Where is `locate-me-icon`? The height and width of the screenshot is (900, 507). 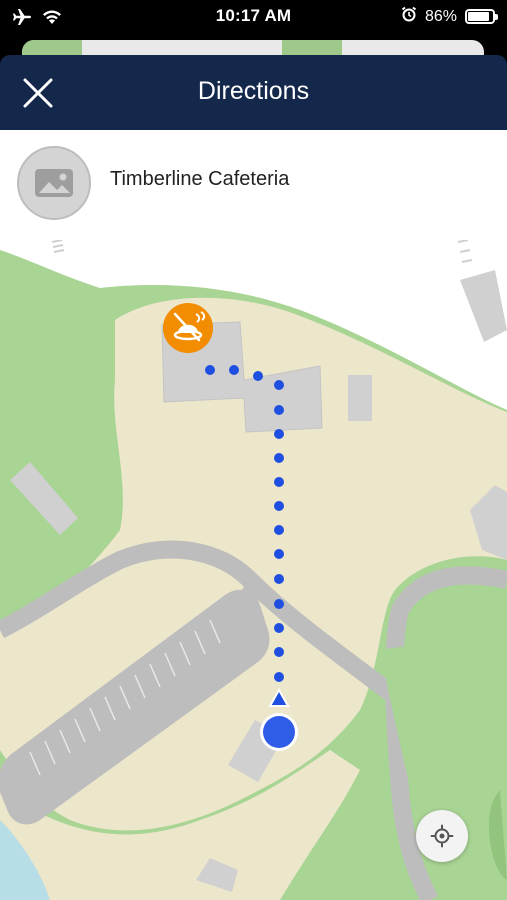 locate-me-icon is located at coordinates (442, 836).